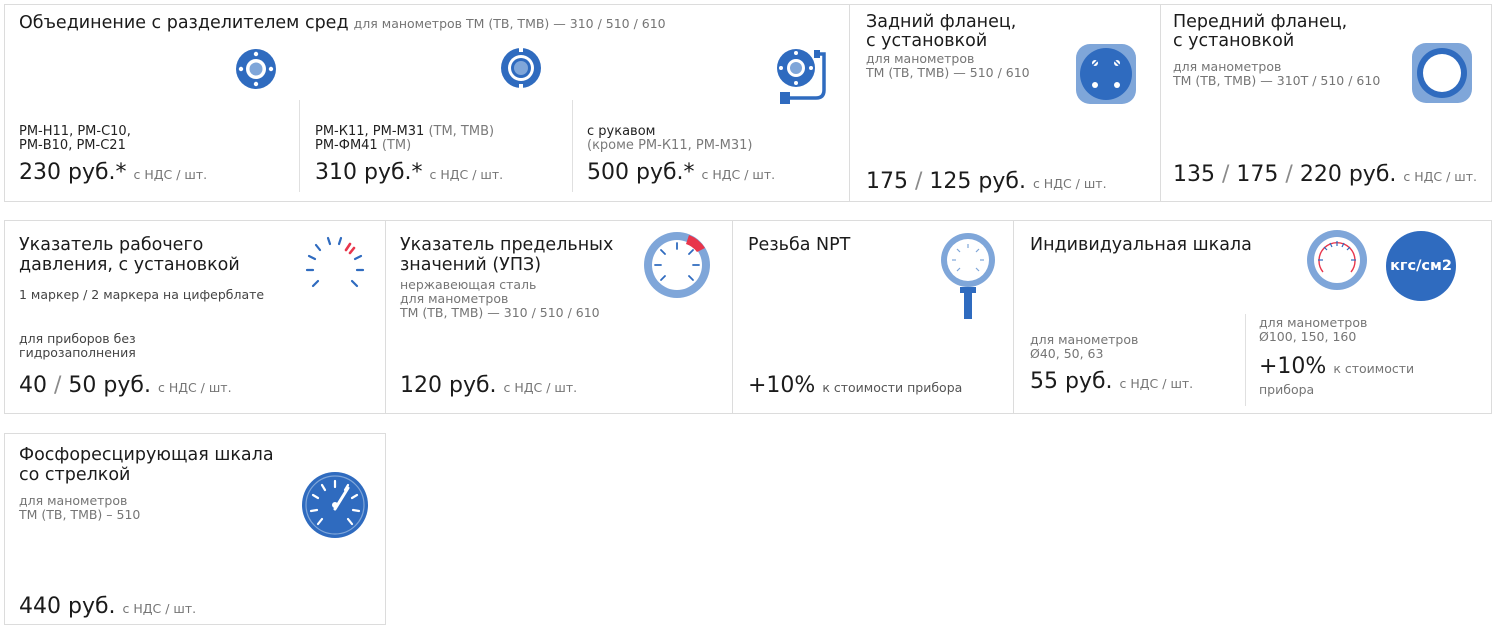  Describe the element at coordinates (454, 298) in the screenshot. I see `limit-pointer-sub-2: для манометров` at that location.